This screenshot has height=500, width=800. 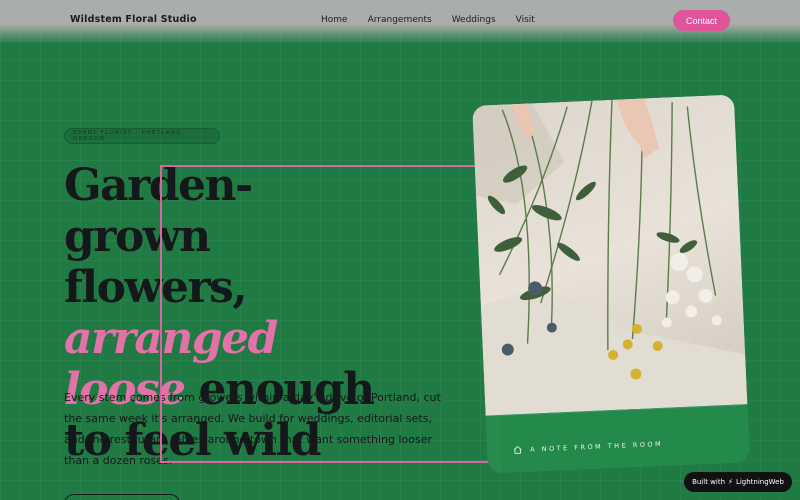 What do you see at coordinates (122, 497) in the screenshot?
I see `secondary-cta-button` at bounding box center [122, 497].